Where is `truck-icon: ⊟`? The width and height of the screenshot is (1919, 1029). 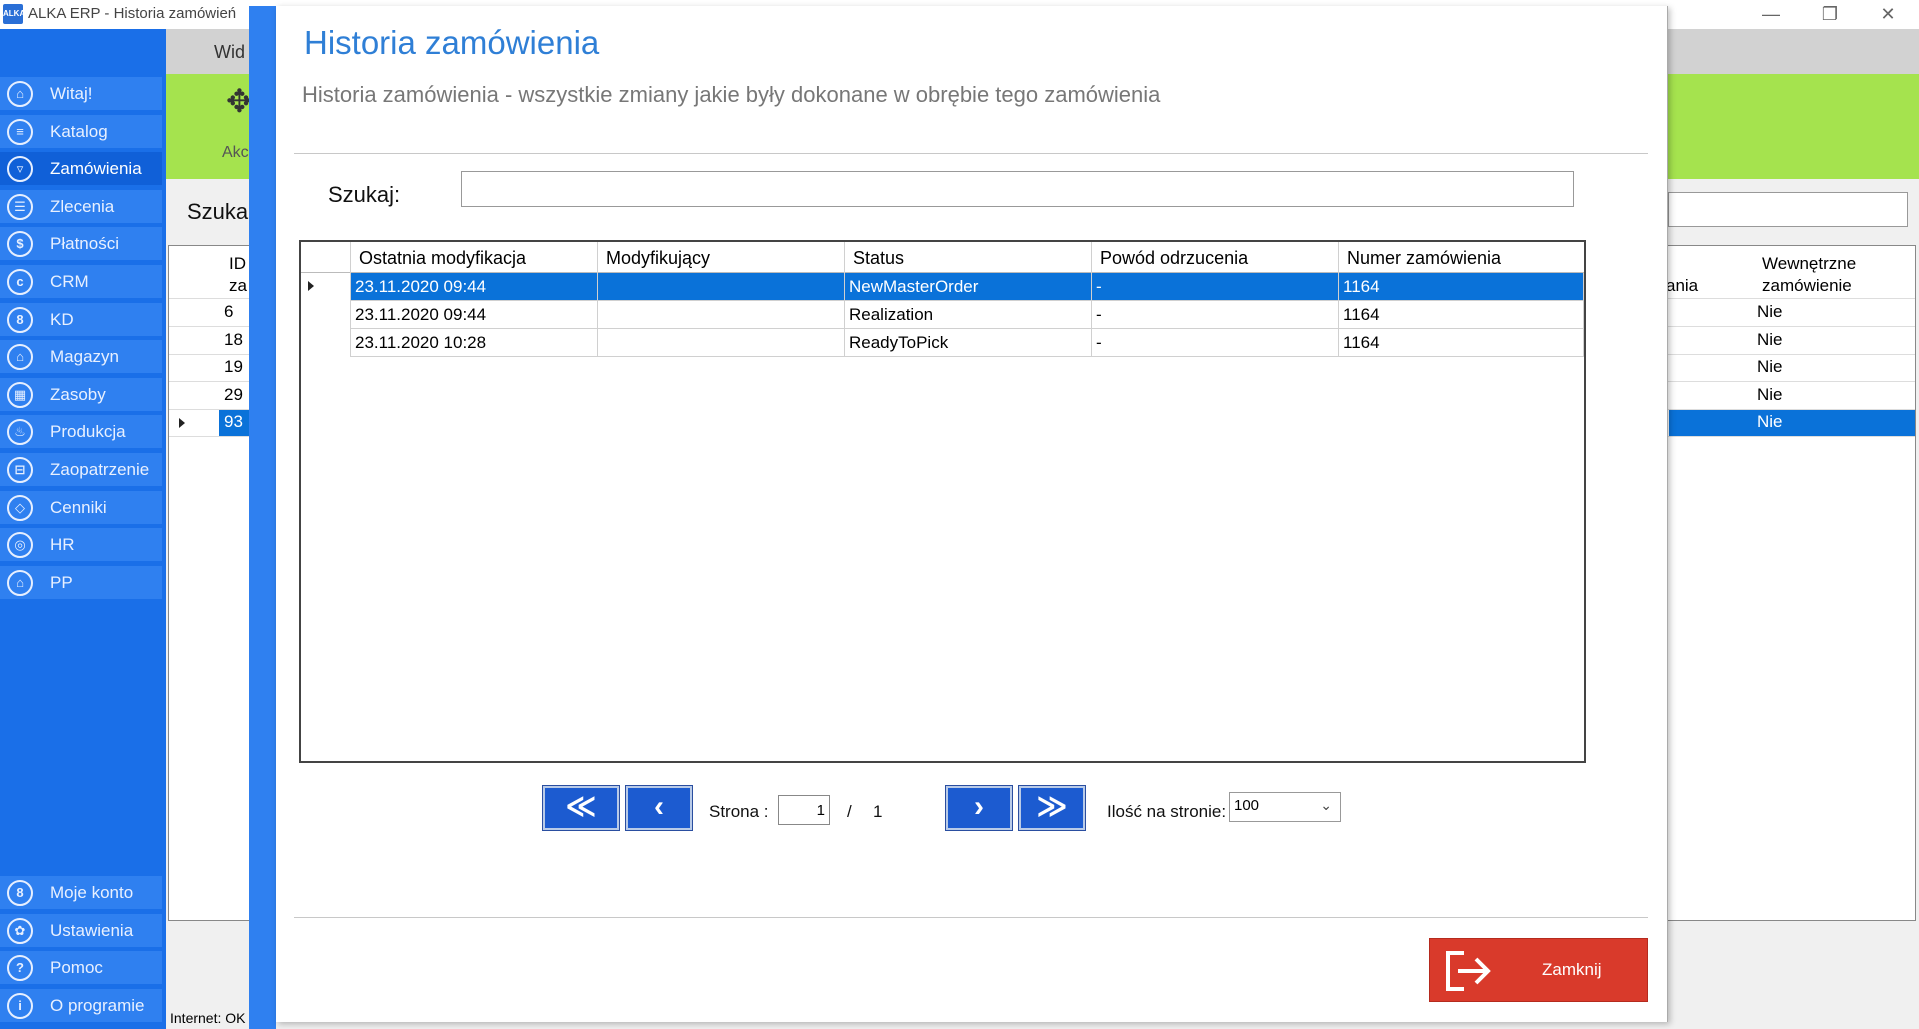
truck-icon: ⊟ is located at coordinates (20, 470).